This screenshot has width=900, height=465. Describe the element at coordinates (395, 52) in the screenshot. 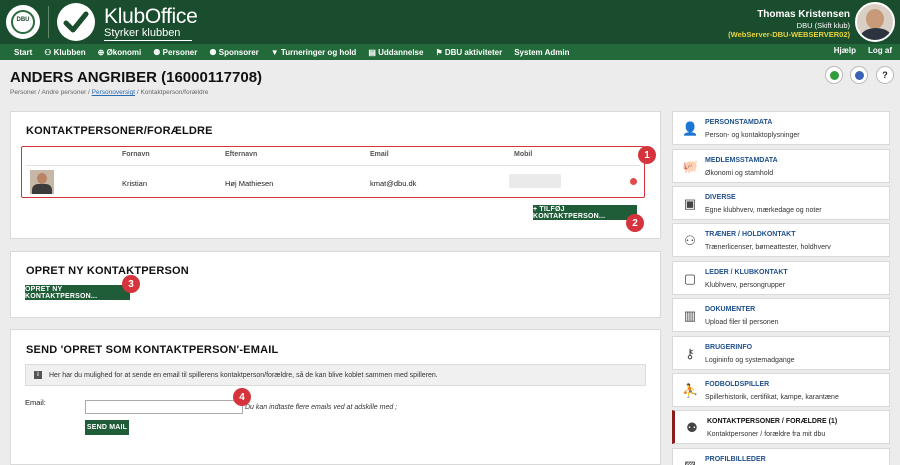

I see `nav-uddannelse: ▤ Uddannelse` at that location.